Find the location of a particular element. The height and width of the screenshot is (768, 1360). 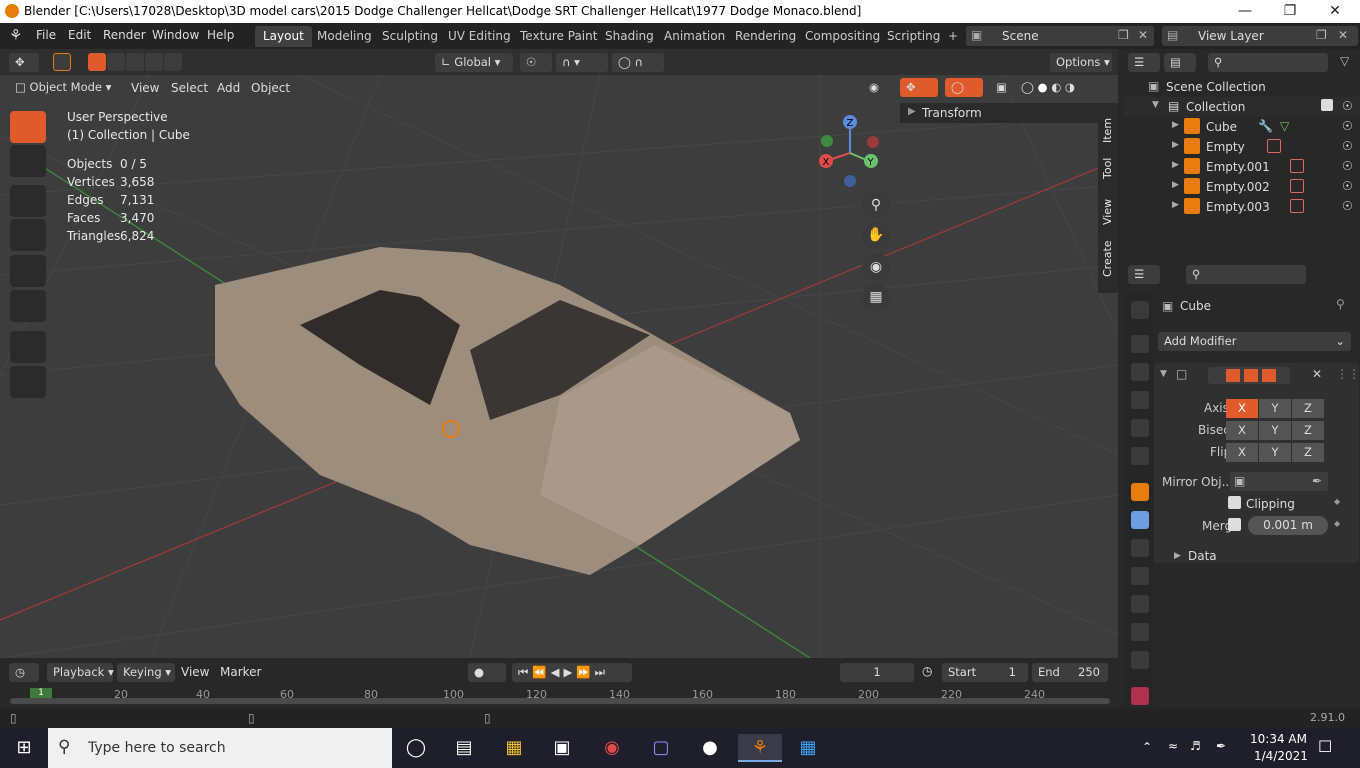

windows-start-icon: ⊞ is located at coordinates (24, 748).